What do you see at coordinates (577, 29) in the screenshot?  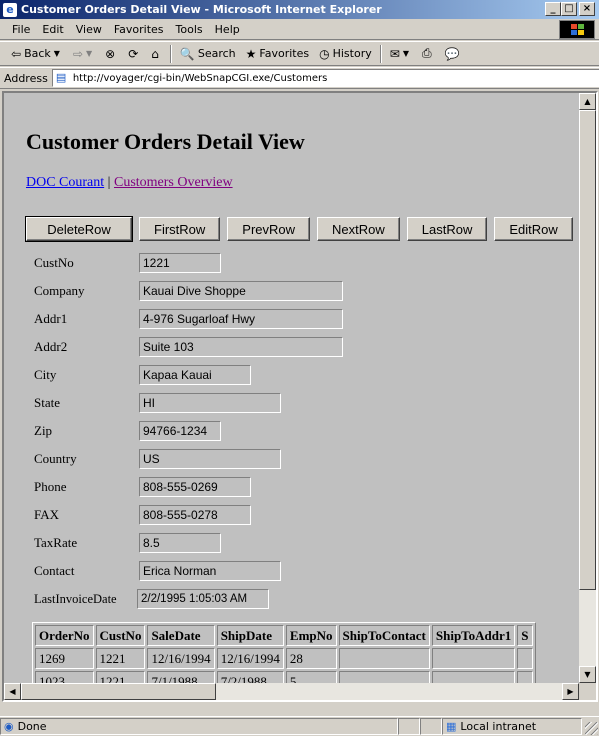 I see `windows-logo-icon` at bounding box center [577, 29].